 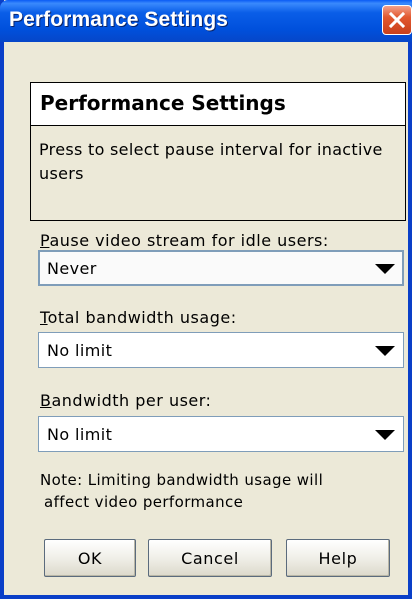 I want to click on title-bar: Performance Settings, so click(x=206, y=21).